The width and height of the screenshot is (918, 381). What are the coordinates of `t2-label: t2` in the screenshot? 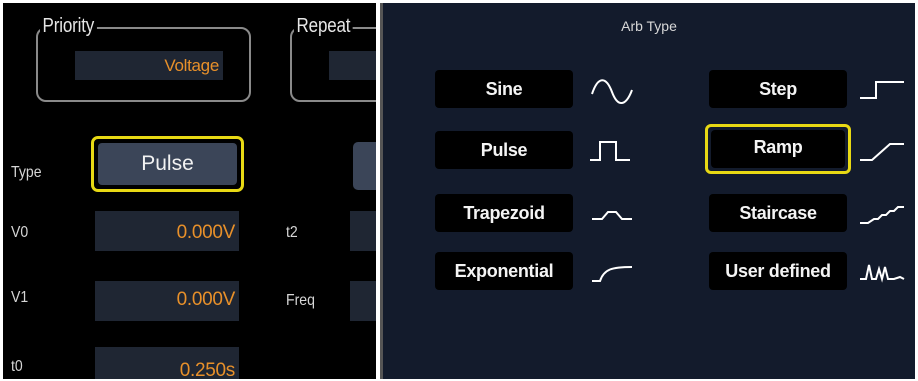 It's located at (292, 232).